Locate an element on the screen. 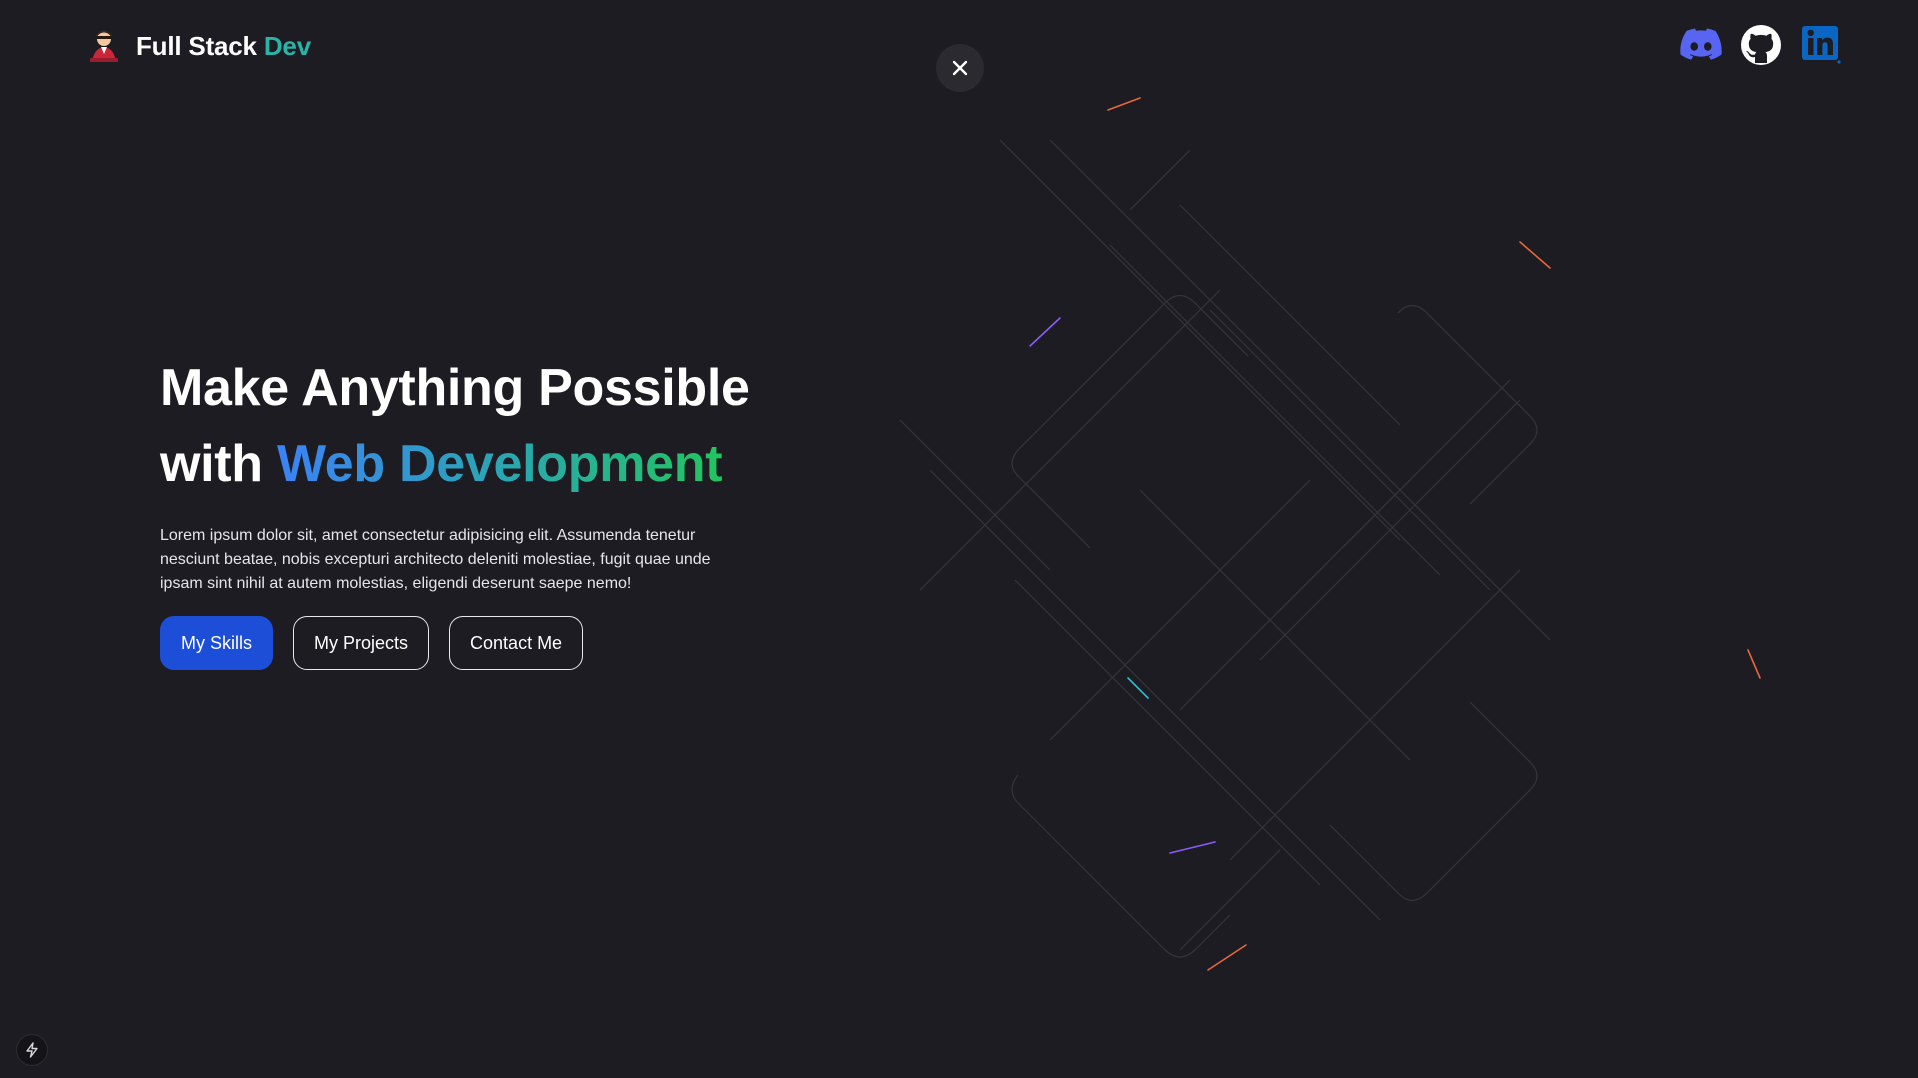 The height and width of the screenshot is (1078, 1918). brand: Full Stack Dev is located at coordinates (198, 46).